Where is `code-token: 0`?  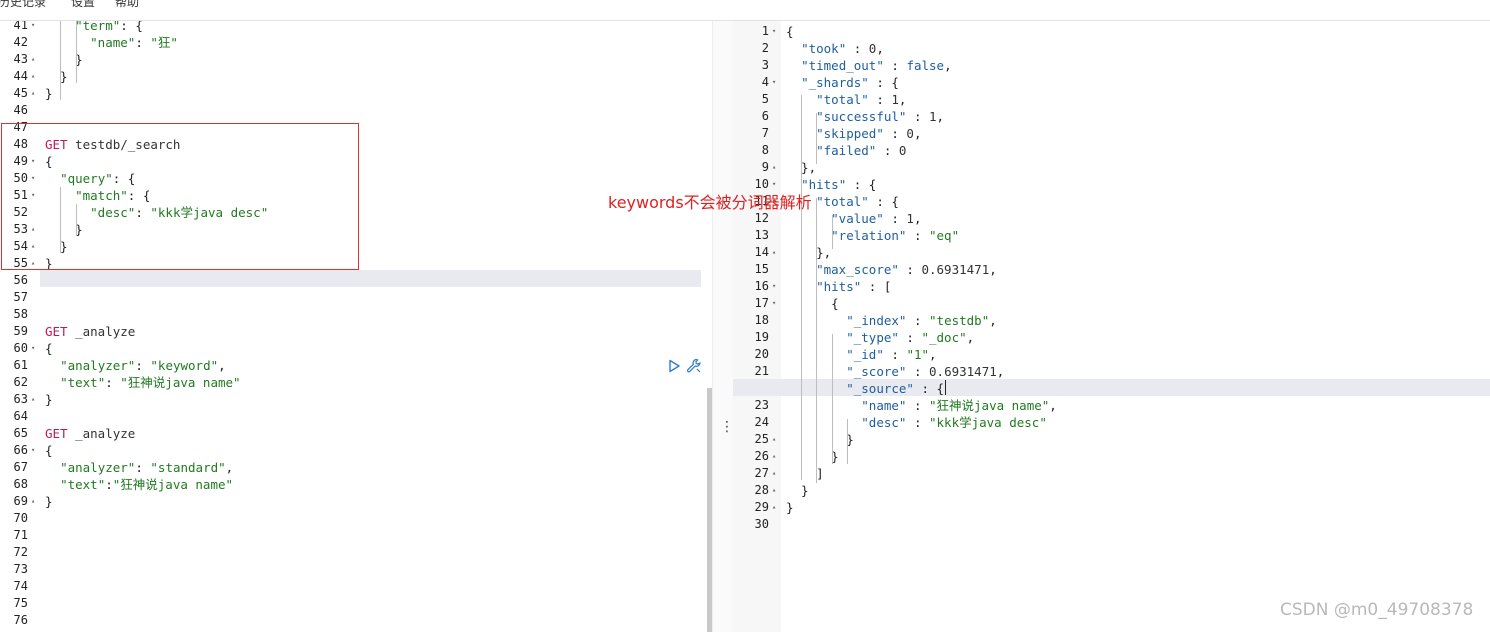 code-token: 0 is located at coordinates (902, 150).